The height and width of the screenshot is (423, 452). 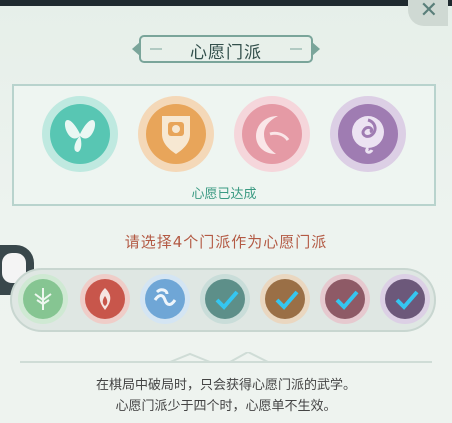 I want to click on shield-icon, so click(x=176, y=135).